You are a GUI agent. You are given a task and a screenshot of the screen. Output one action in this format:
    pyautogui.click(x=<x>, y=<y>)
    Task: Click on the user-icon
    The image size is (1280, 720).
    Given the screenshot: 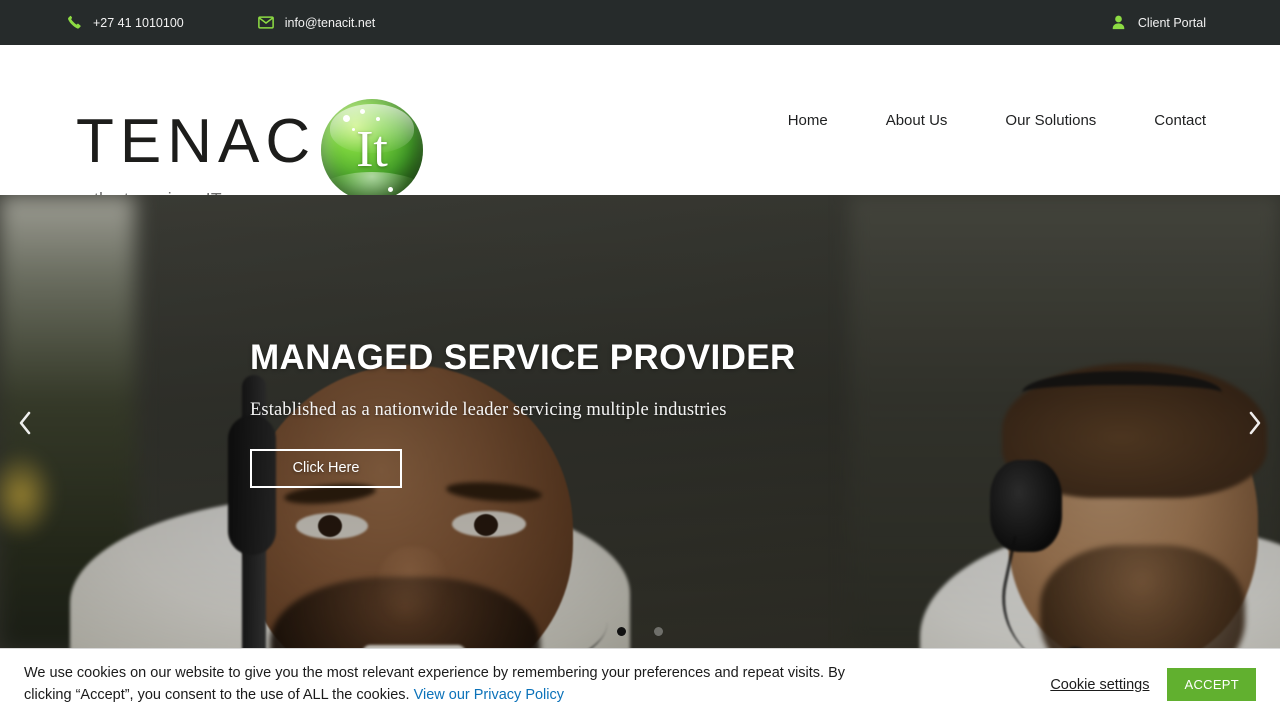 What is the action you would take?
    pyautogui.click(x=1119, y=23)
    